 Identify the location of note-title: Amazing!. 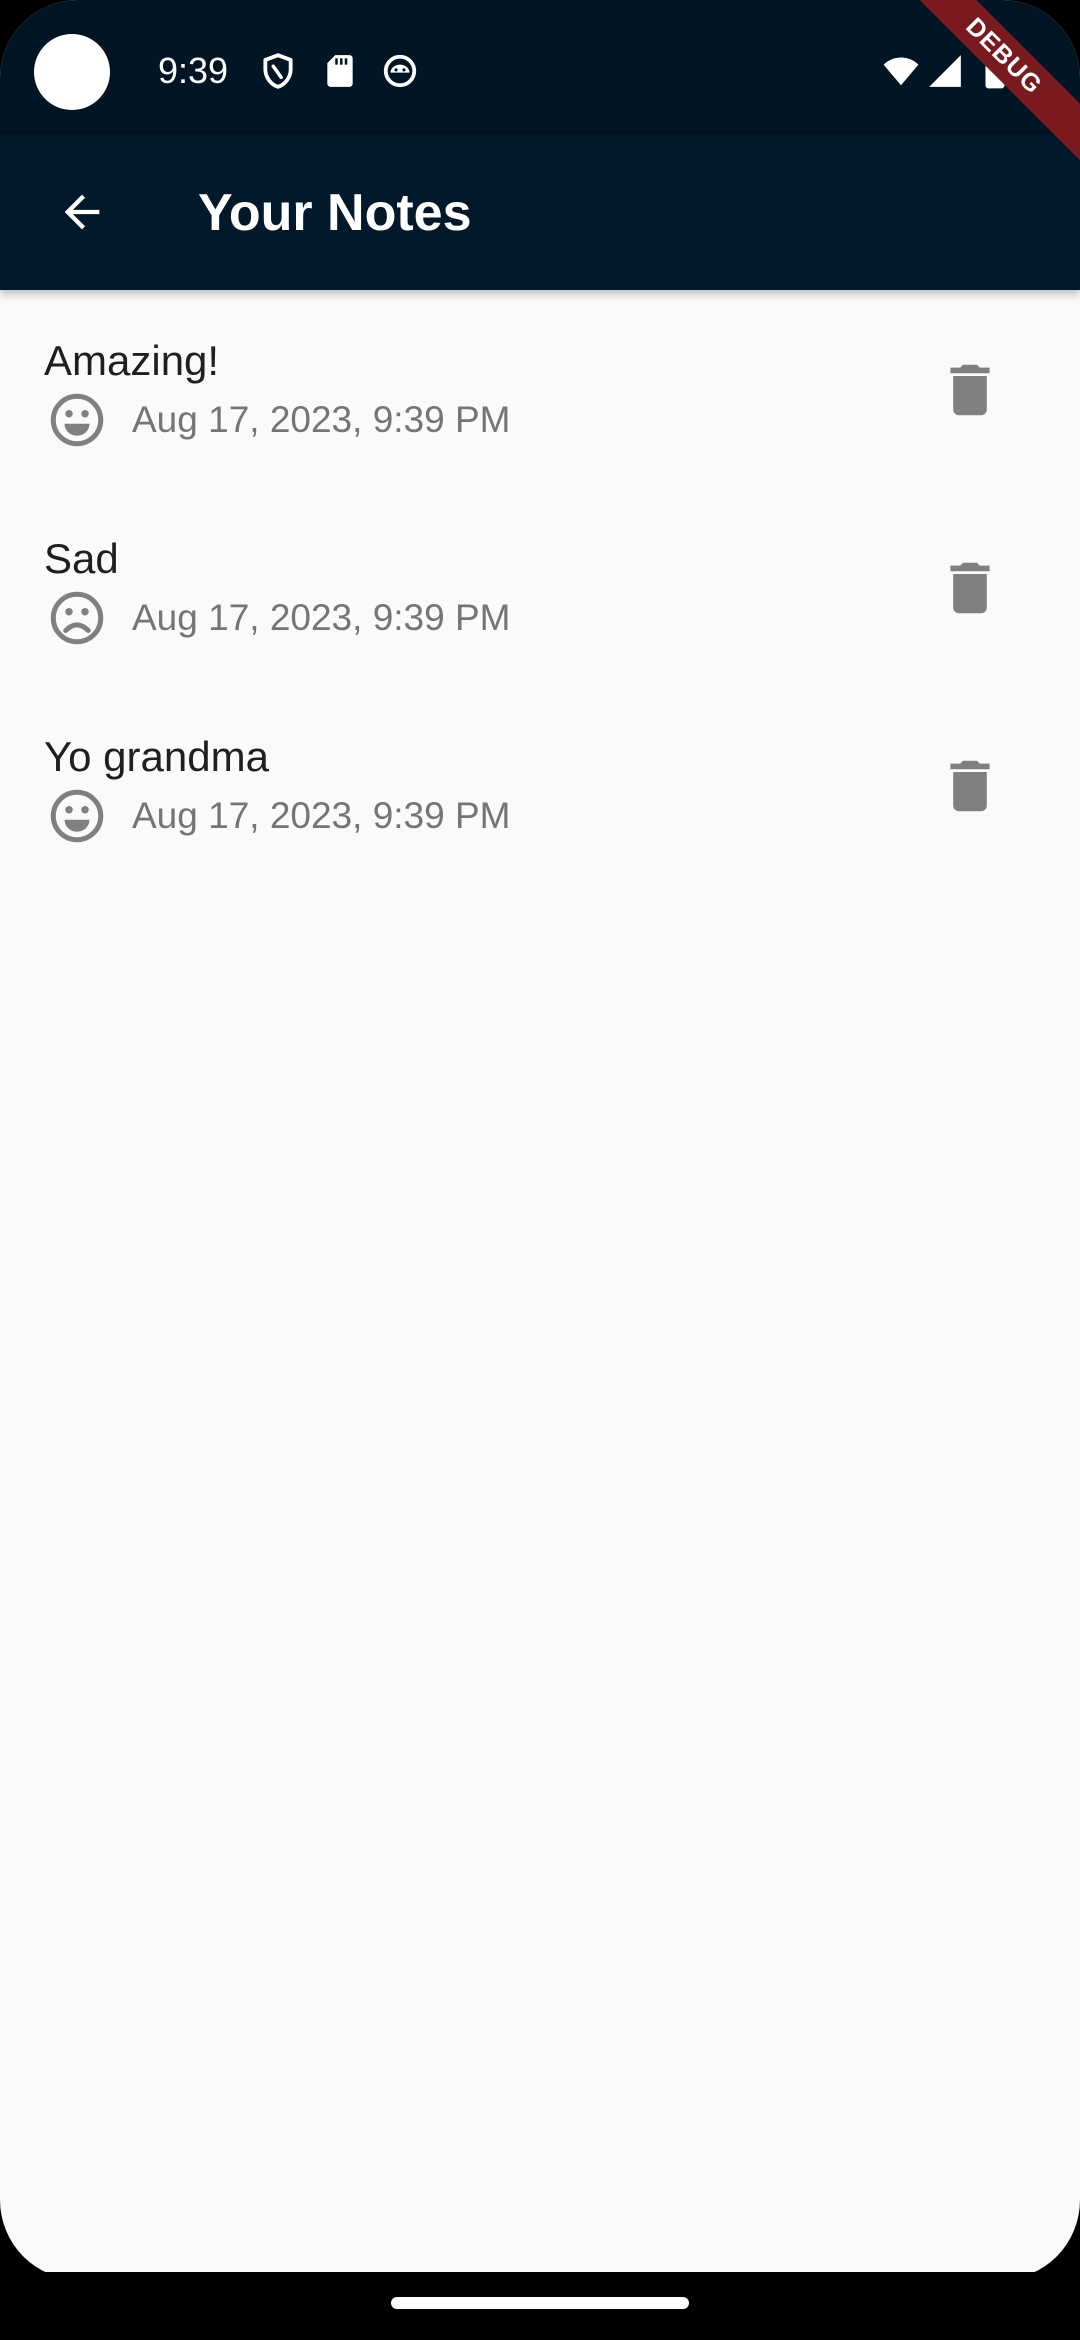
(132, 360).